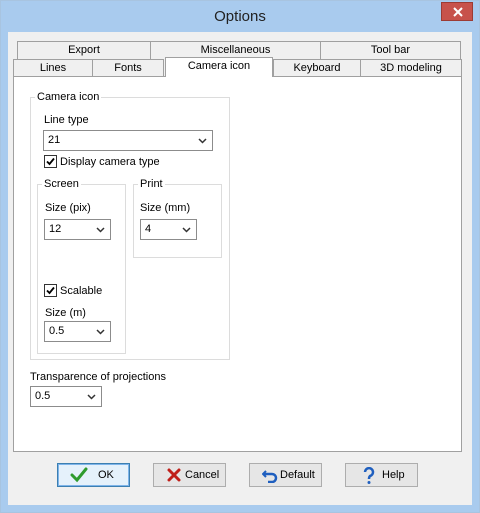 The height and width of the screenshot is (513, 480). What do you see at coordinates (93, 475) in the screenshot?
I see `ok-button: OK` at bounding box center [93, 475].